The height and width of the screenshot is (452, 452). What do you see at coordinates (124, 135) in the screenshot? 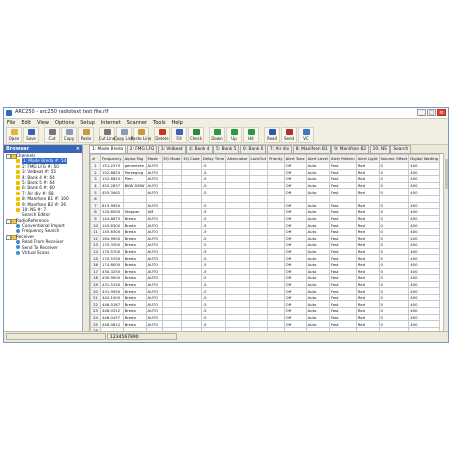
I see `copy-line-button: Copy Line` at bounding box center [124, 135].